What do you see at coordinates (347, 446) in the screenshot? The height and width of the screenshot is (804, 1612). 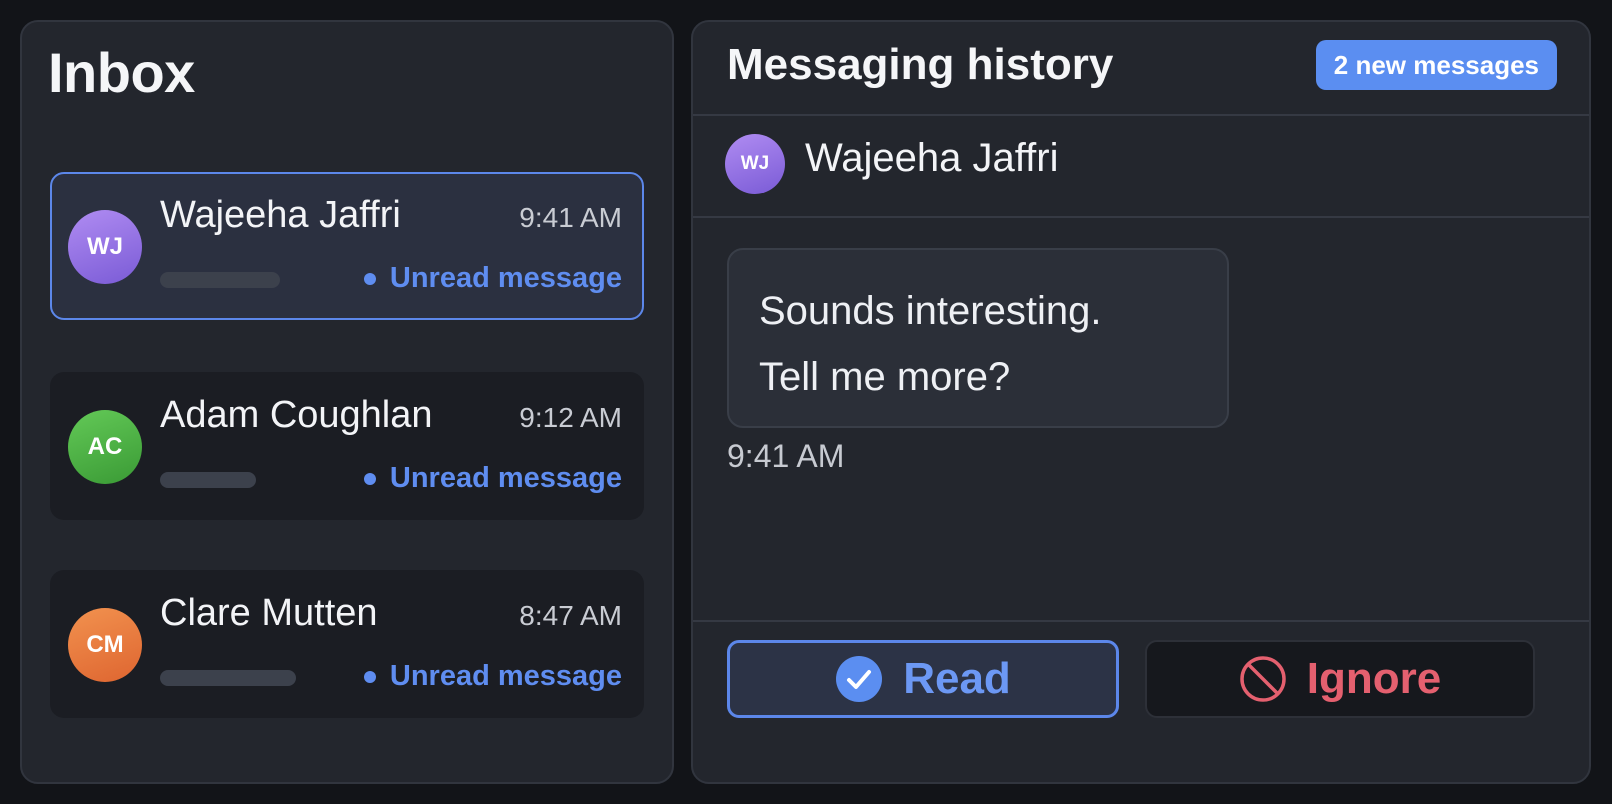 I see `thread-adam-coughlan: AC Adam Coughlan 9:12 AM Unread message` at bounding box center [347, 446].